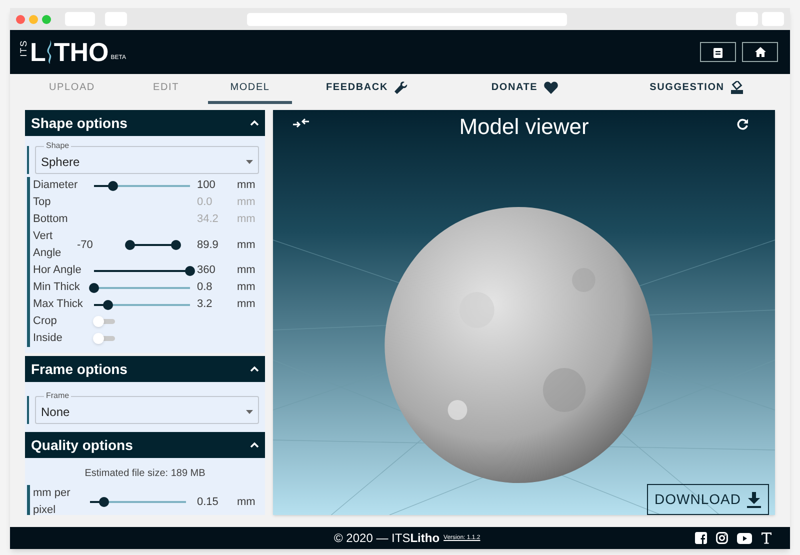 This screenshot has height=555, width=800. Describe the element at coordinates (707, 499) in the screenshot. I see `download-button: DOWNLOAD` at that location.